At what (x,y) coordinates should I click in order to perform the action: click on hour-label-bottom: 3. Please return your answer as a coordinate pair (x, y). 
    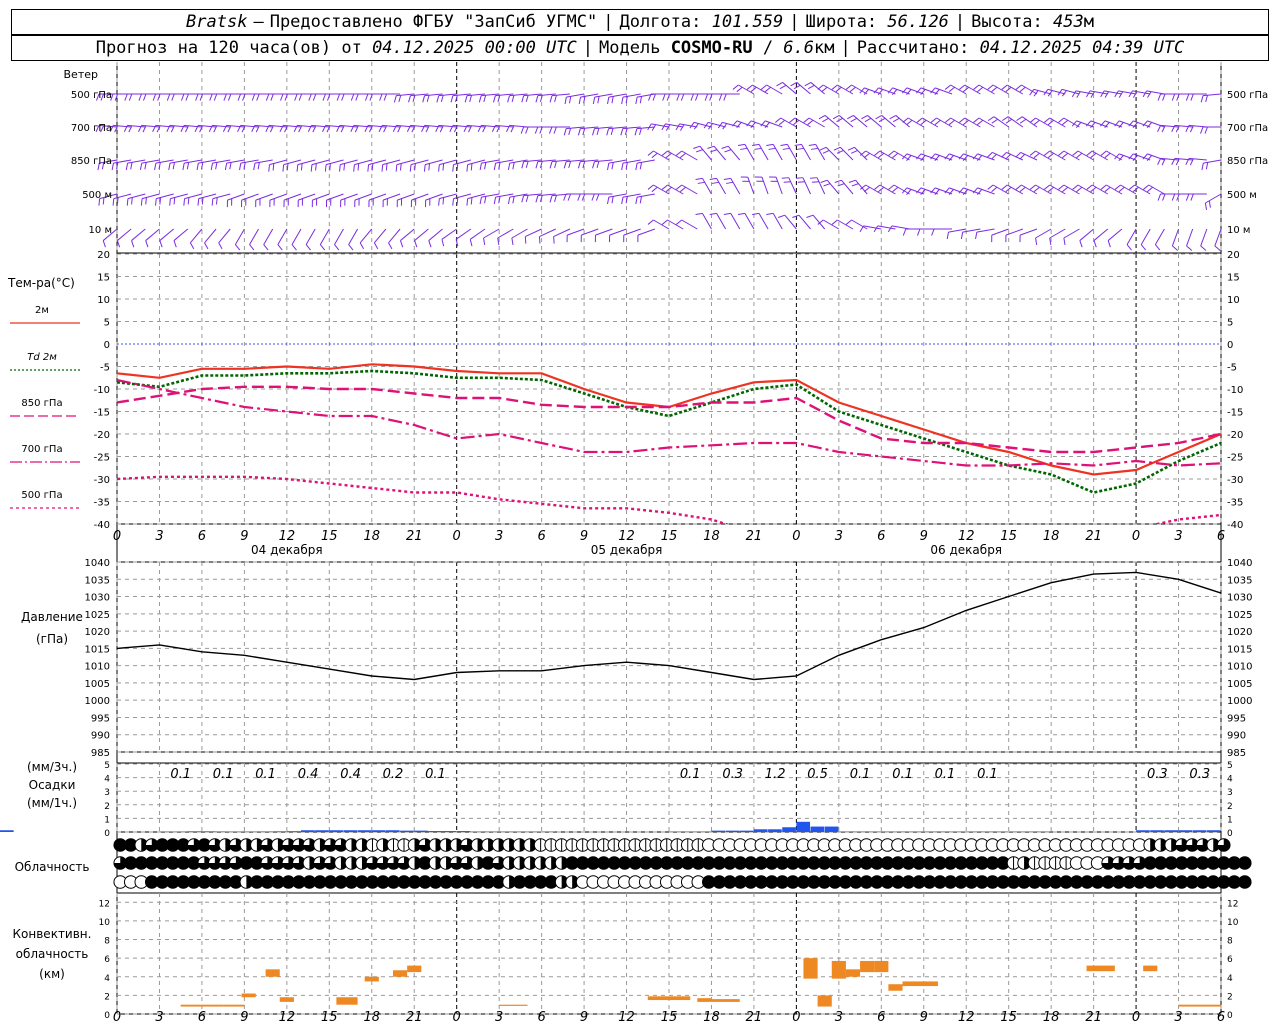
    Looking at the image, I should click on (499, 1017).